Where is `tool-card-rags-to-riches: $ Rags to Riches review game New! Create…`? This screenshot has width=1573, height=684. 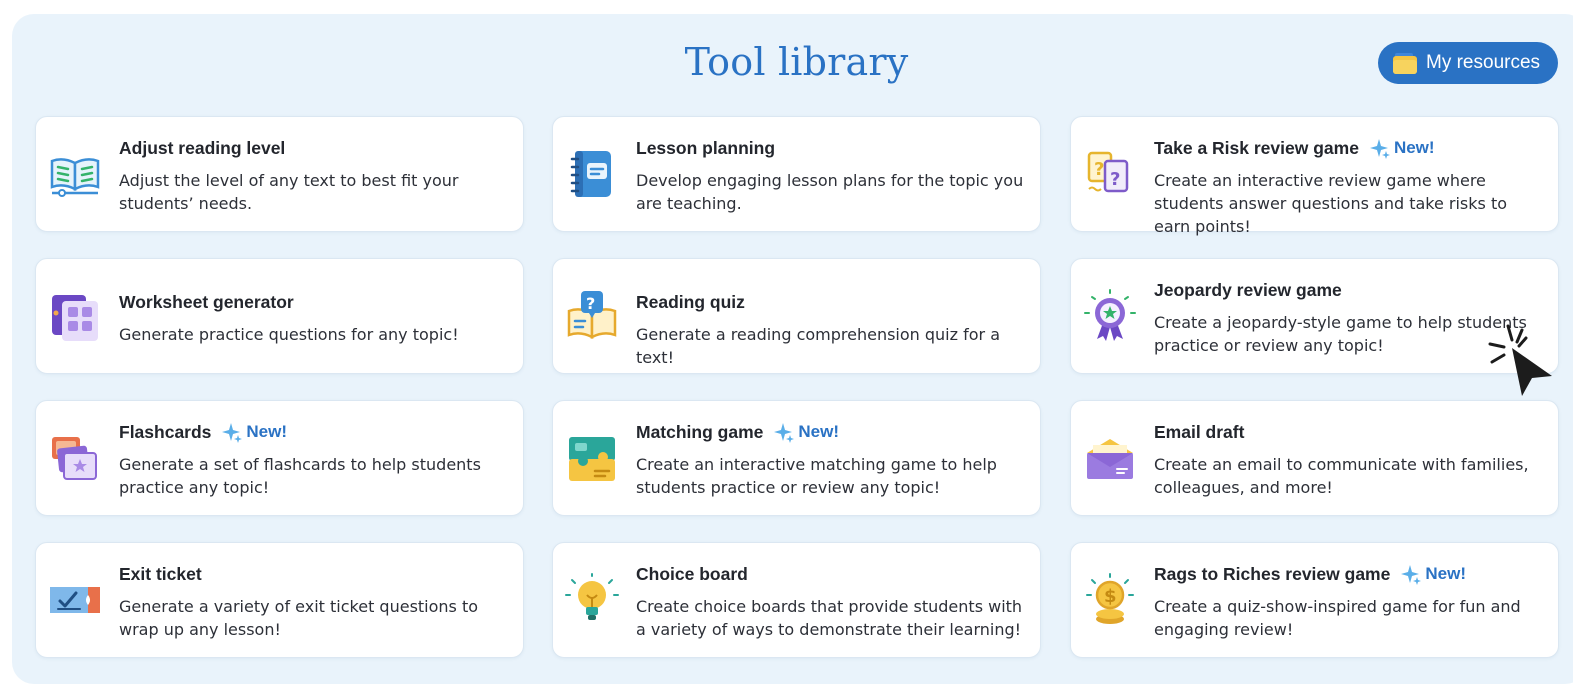
tool-card-rags-to-riches: $ Rags to Riches review game New! Create… is located at coordinates (1314, 600).